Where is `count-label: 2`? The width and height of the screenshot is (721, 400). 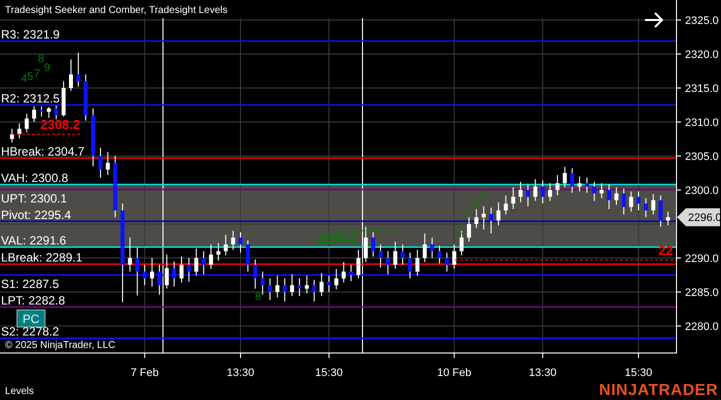 count-label: 2 is located at coordinates (460, 231).